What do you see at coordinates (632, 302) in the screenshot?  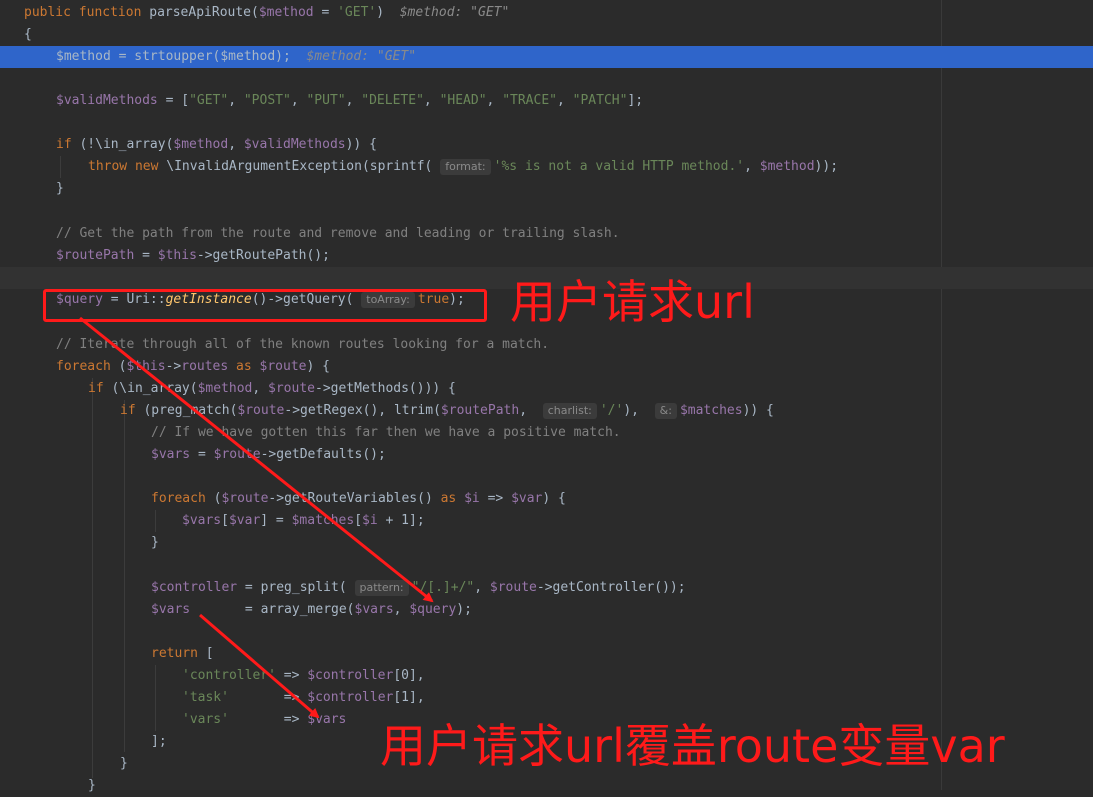 I see `annotation-user-request-url: 用户请求url` at bounding box center [632, 302].